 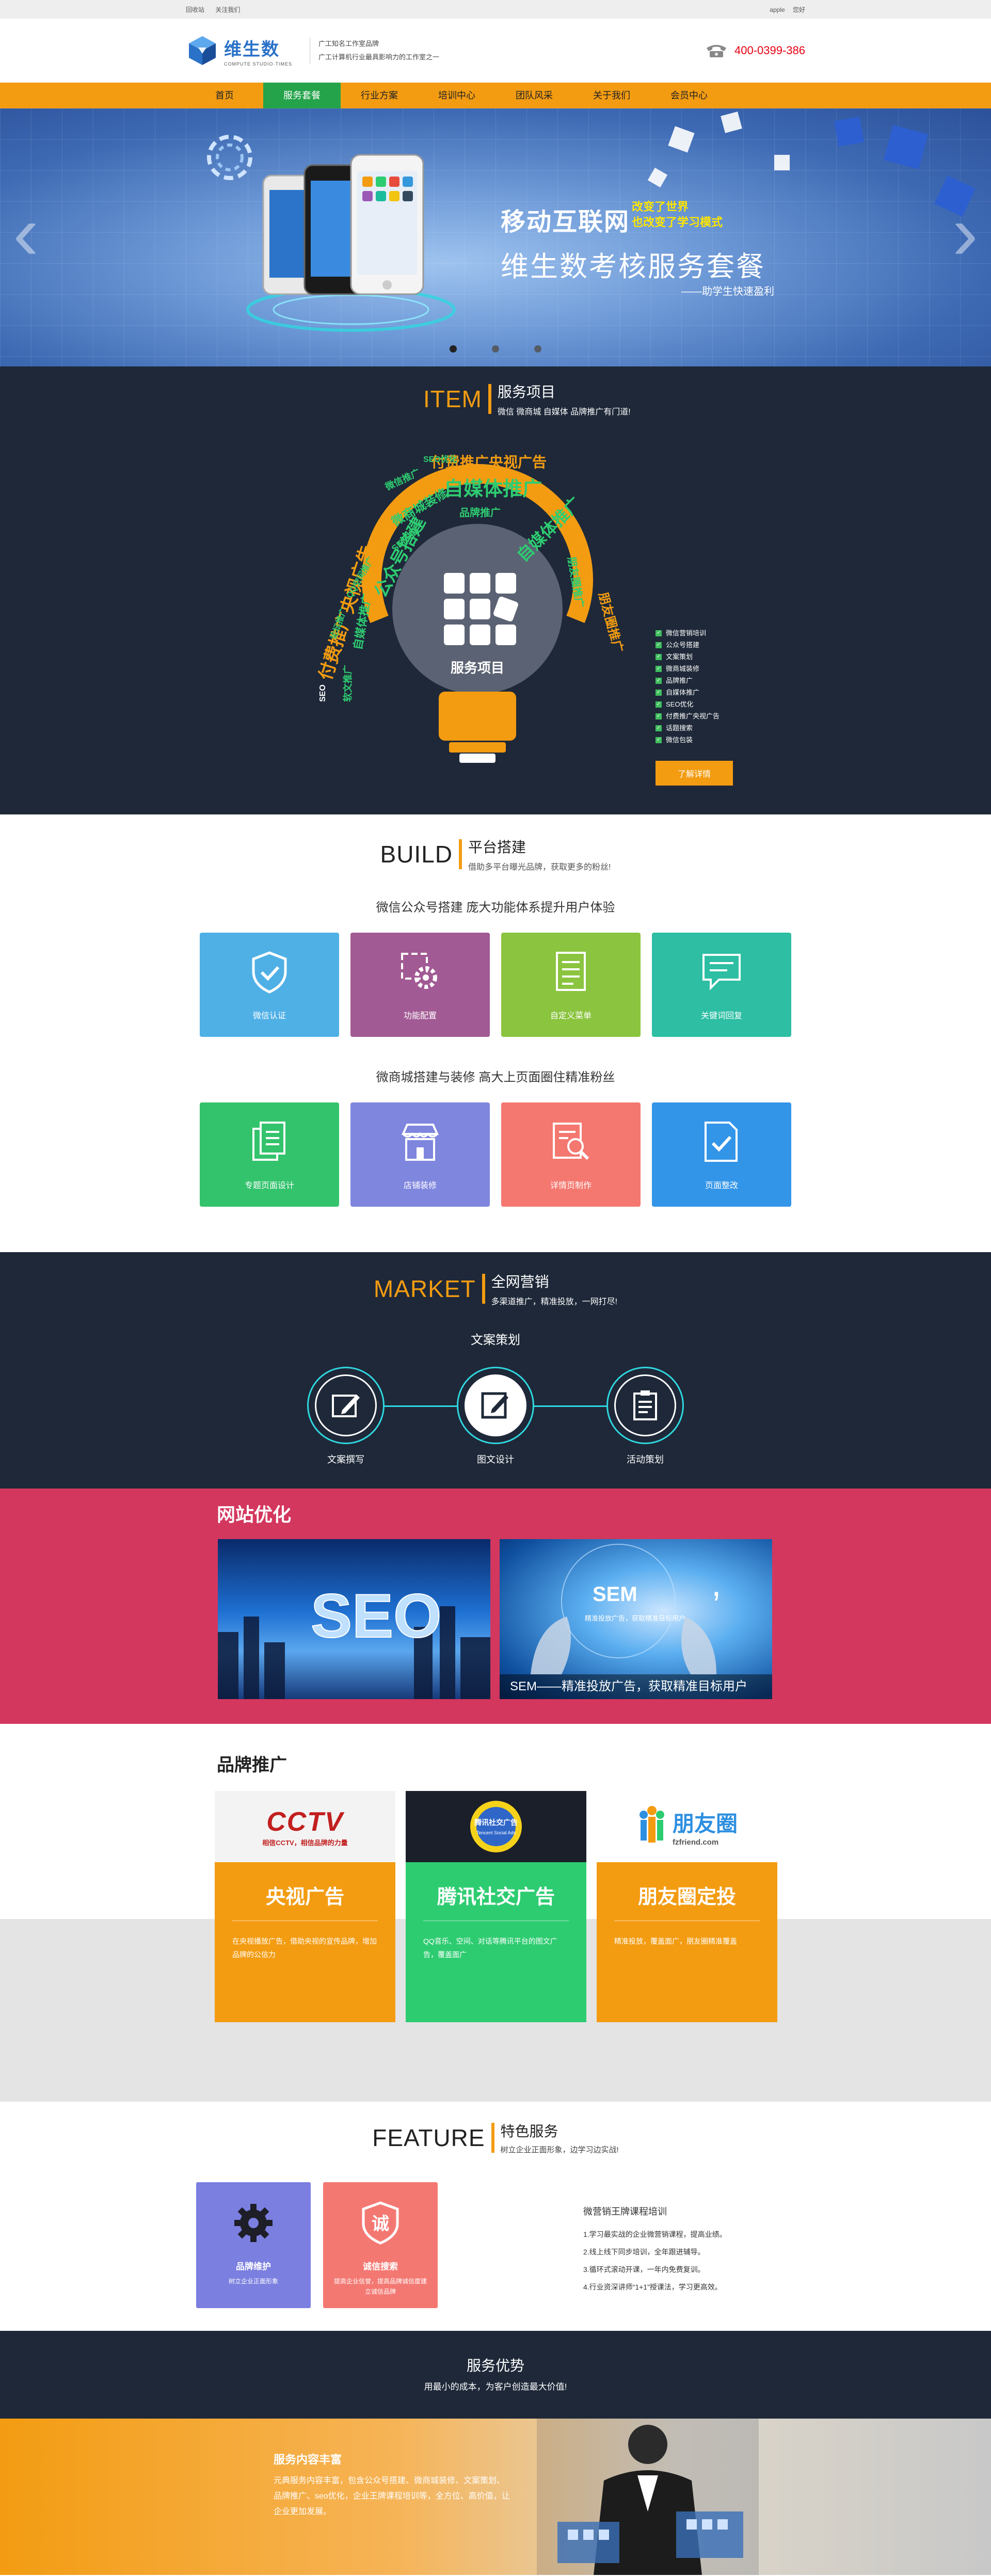 What do you see at coordinates (655, 2234) in the screenshot?
I see `list-item: 1.学习最实战的企业微营销课程，提高业绩。` at bounding box center [655, 2234].